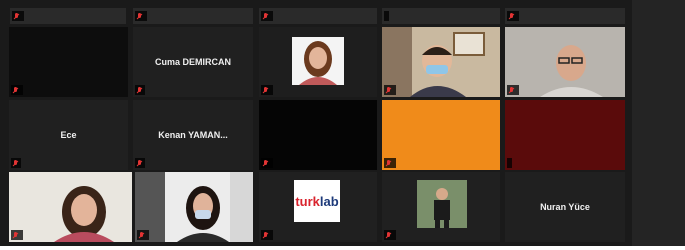 This screenshot has width=685, height=250. What do you see at coordinates (318, 135) in the screenshot?
I see `participant-tile-p8` at bounding box center [318, 135].